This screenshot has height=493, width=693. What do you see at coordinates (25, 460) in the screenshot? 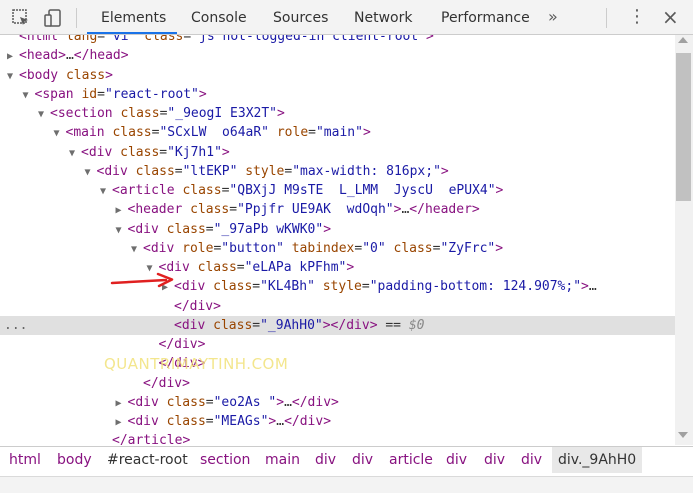
I see `breadcrumb-item: html` at bounding box center [25, 460].